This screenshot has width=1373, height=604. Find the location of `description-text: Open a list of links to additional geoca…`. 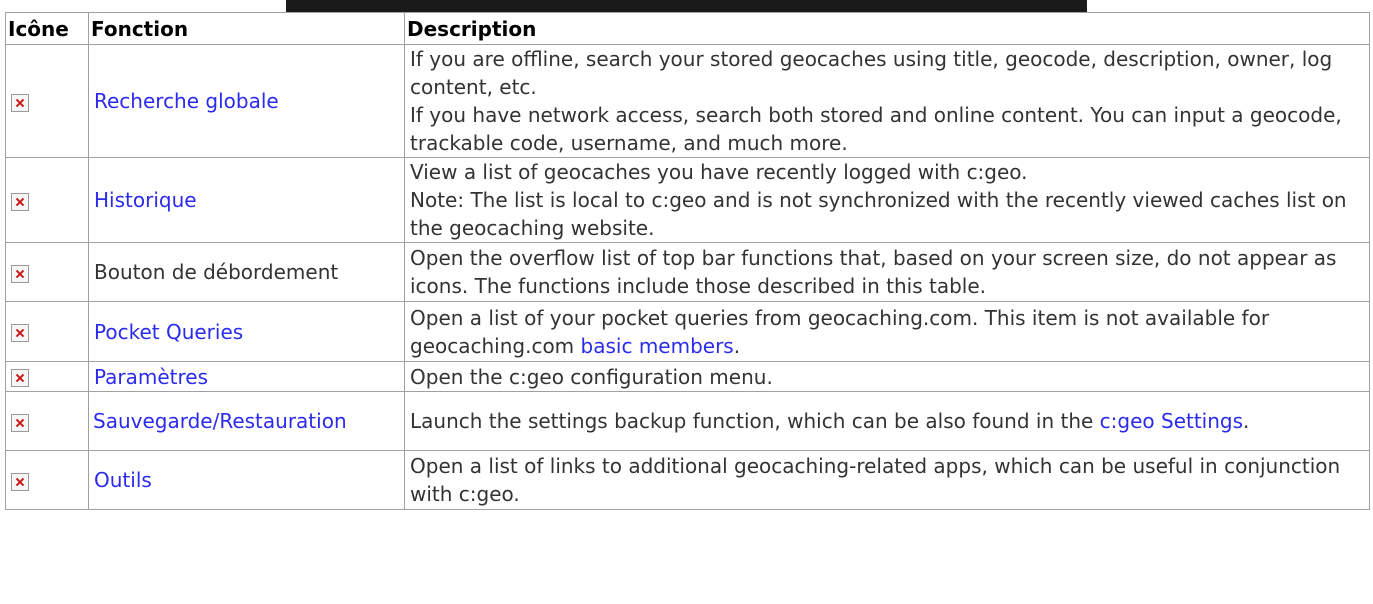

description-text: Open a list of links to additional geoca… is located at coordinates (875, 480).